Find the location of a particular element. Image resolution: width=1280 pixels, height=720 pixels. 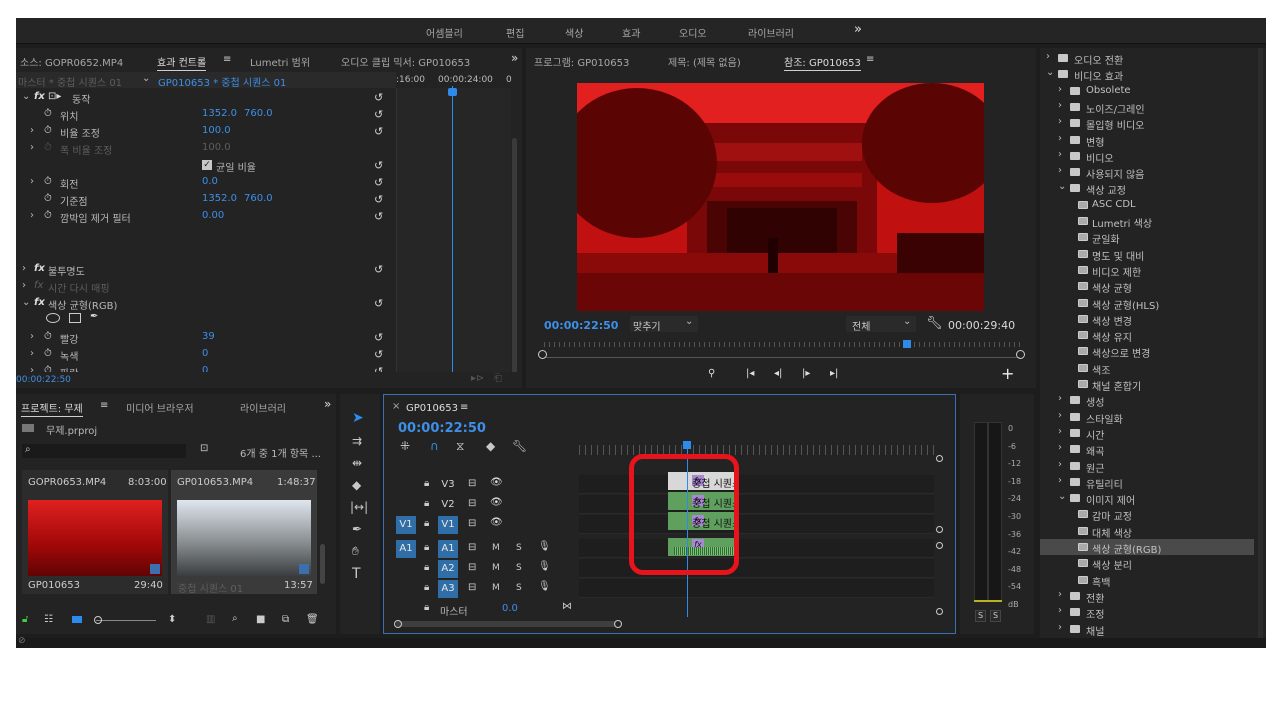

lock-icon: 🔓︎ is located at coordinates (25, 619).